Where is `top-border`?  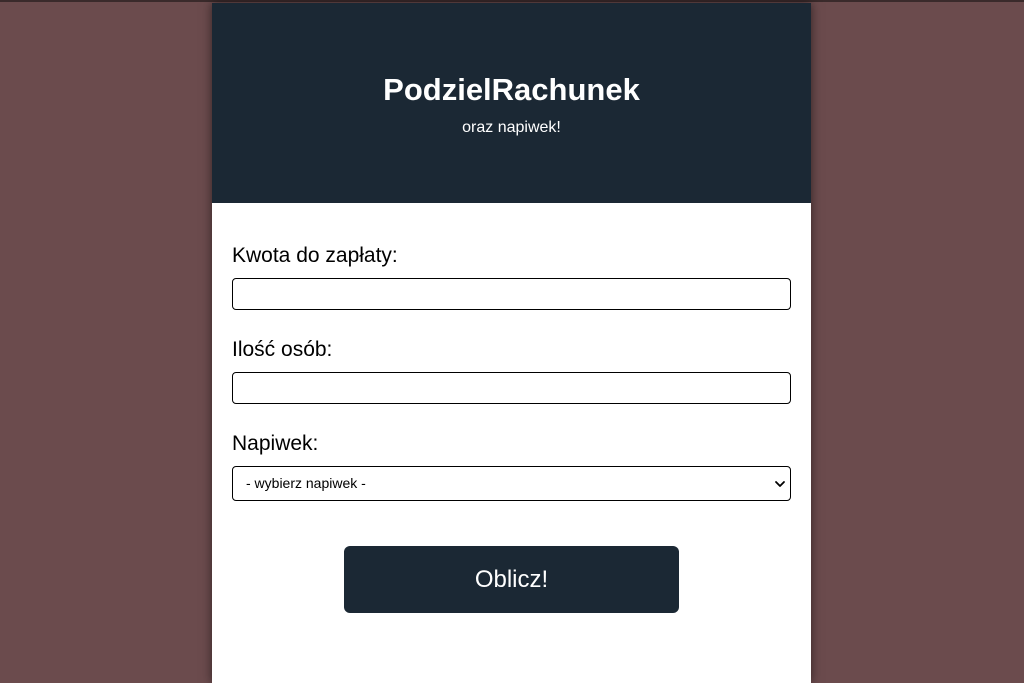
top-border is located at coordinates (512, 1).